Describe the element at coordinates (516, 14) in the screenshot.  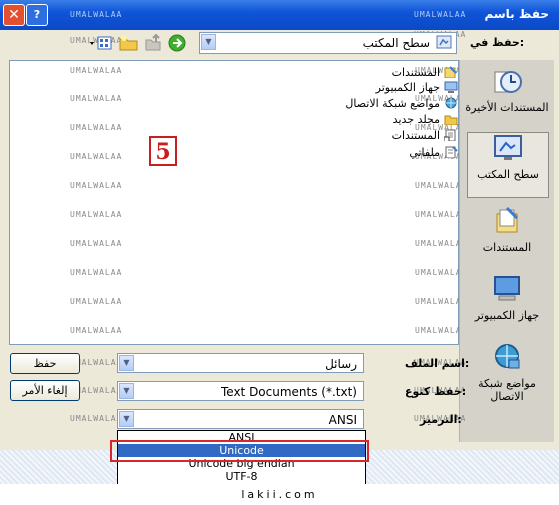
I see `window-title: حفظ باسم` at that location.